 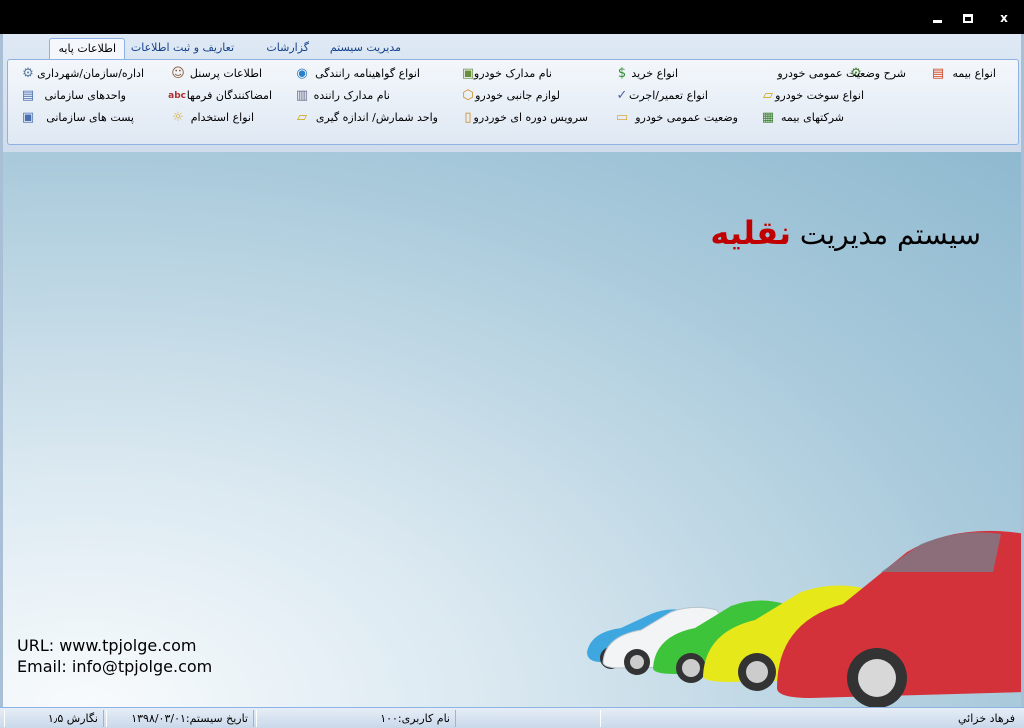 What do you see at coordinates (533, 74) in the screenshot?
I see `ribbon-item-vehicle-documents: ▣ نام مدارک خودرو` at bounding box center [533, 74].